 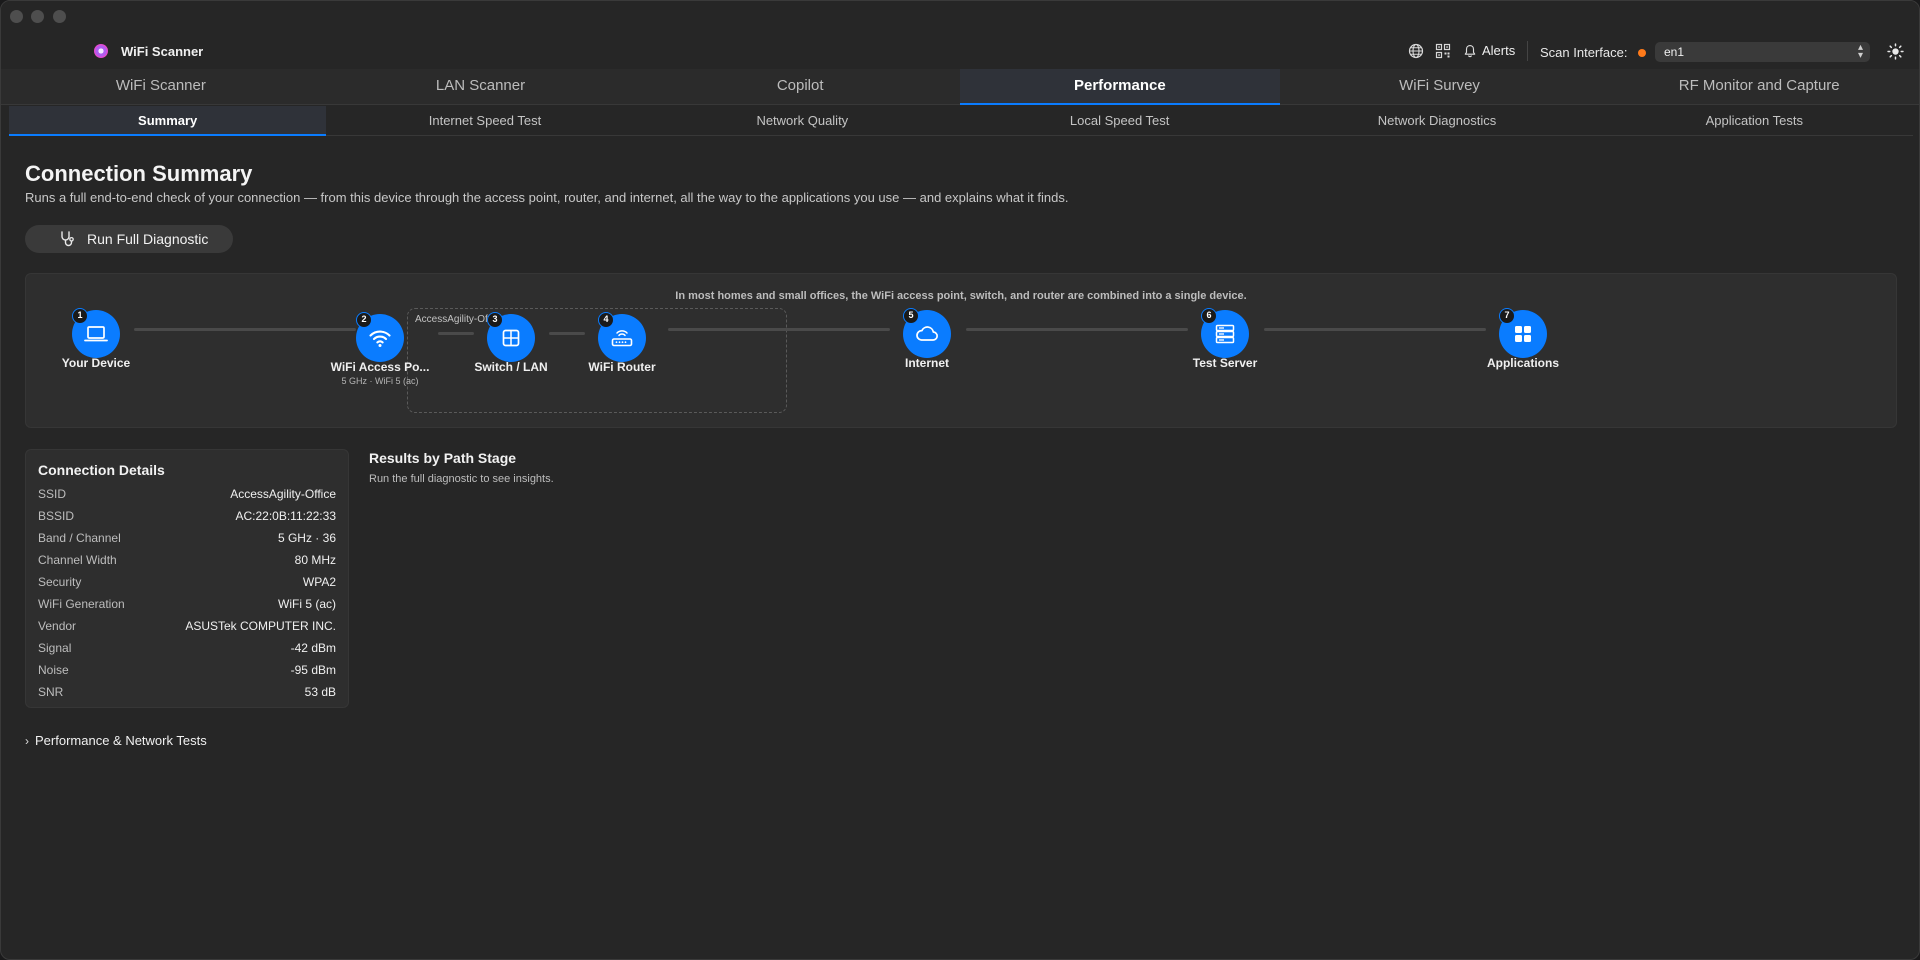 I want to click on subtab-internet-speed-test: Internet Speed Test, so click(x=484, y=120).